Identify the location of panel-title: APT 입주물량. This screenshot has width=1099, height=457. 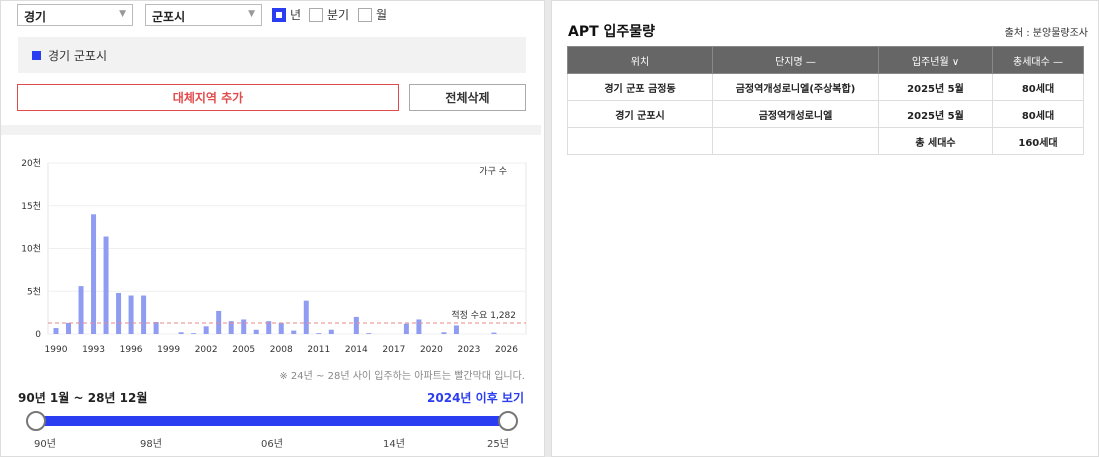
(612, 32).